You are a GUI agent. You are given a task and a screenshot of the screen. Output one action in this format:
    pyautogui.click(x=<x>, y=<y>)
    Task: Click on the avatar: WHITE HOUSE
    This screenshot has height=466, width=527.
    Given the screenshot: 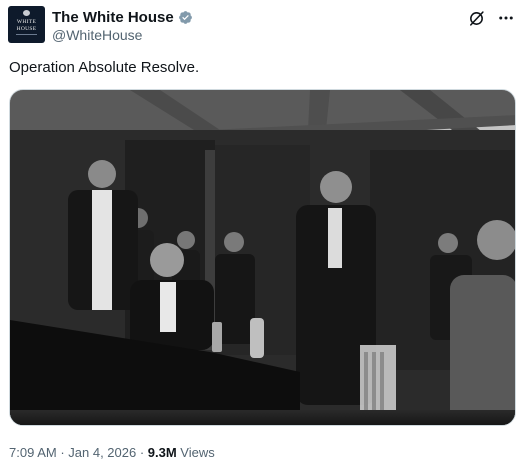 What is the action you would take?
    pyautogui.click(x=26, y=24)
    